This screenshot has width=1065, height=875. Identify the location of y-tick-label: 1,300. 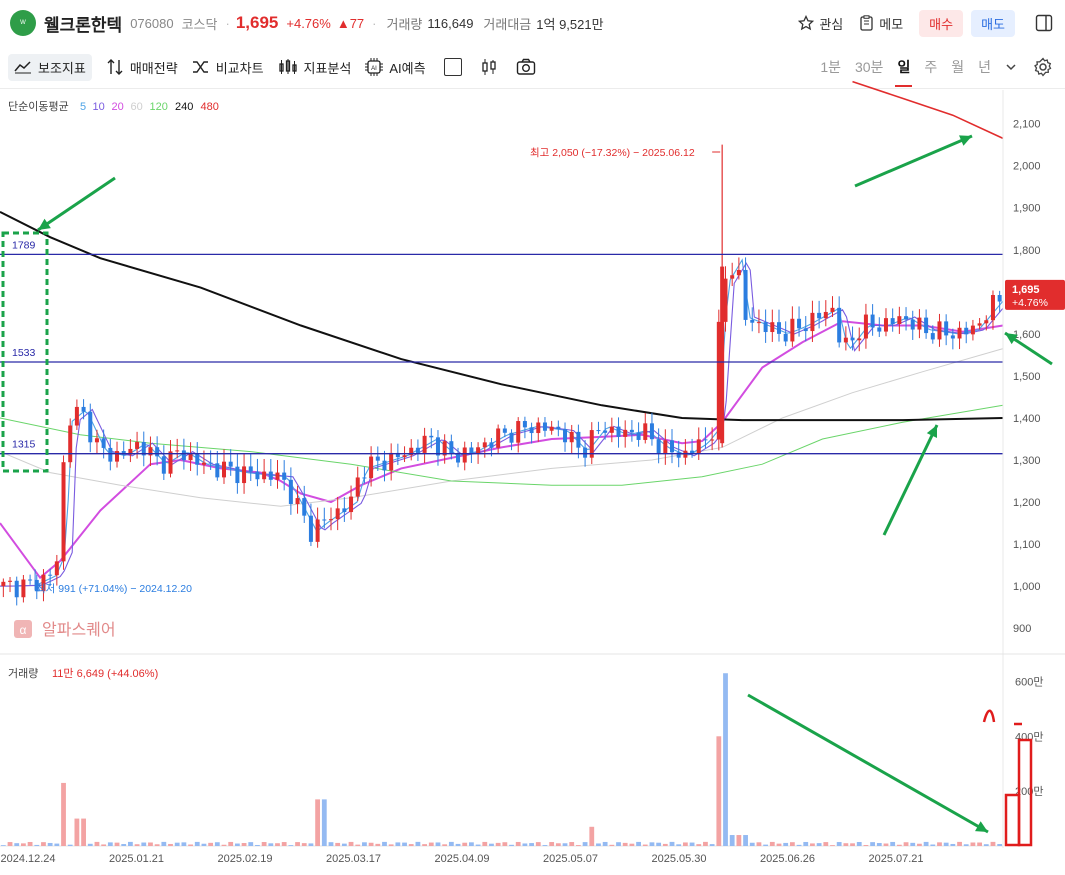
(1027, 461).